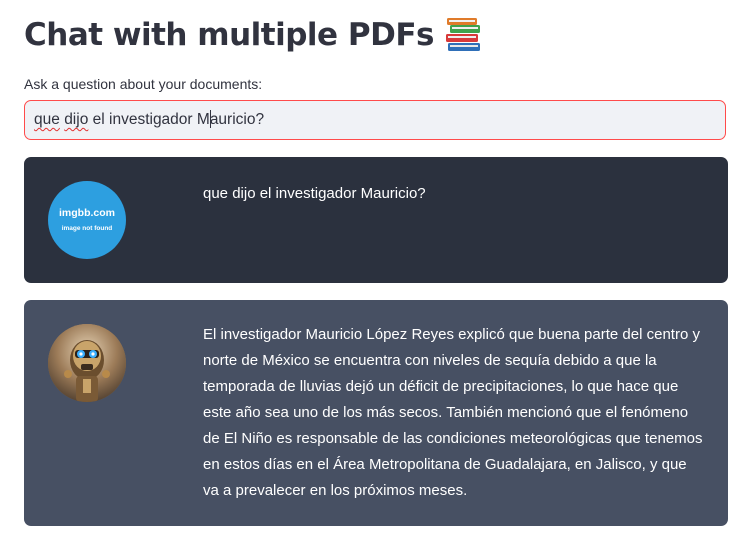  What do you see at coordinates (87, 363) in the screenshot?
I see `robot-avatar-icon` at bounding box center [87, 363].